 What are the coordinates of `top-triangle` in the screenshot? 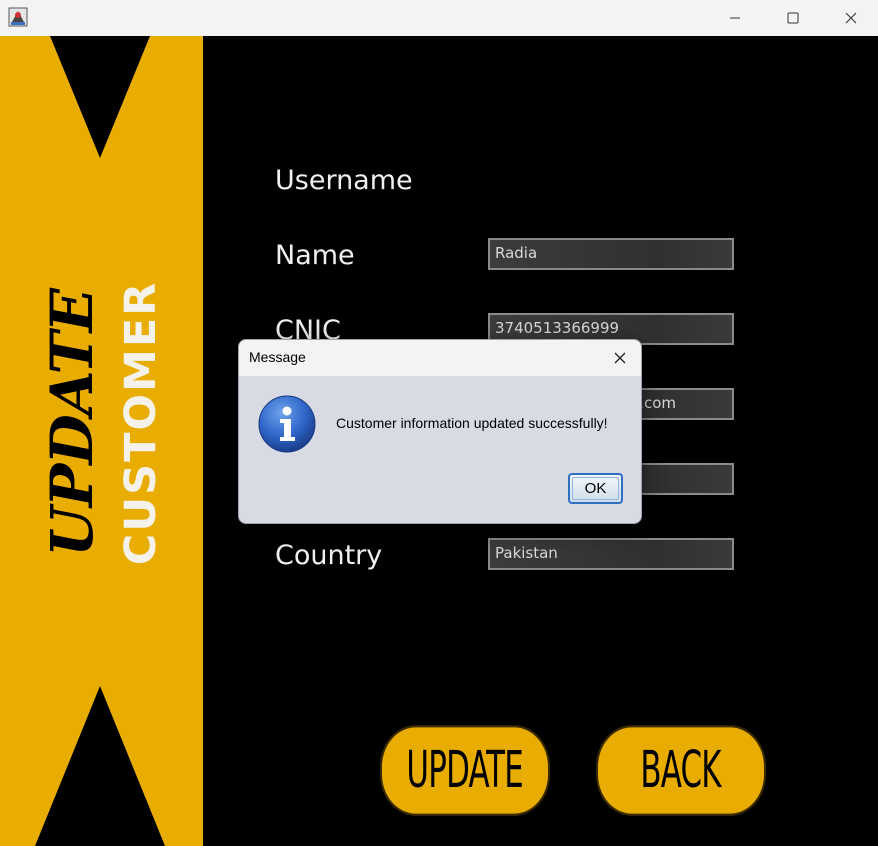 It's located at (100, 97).